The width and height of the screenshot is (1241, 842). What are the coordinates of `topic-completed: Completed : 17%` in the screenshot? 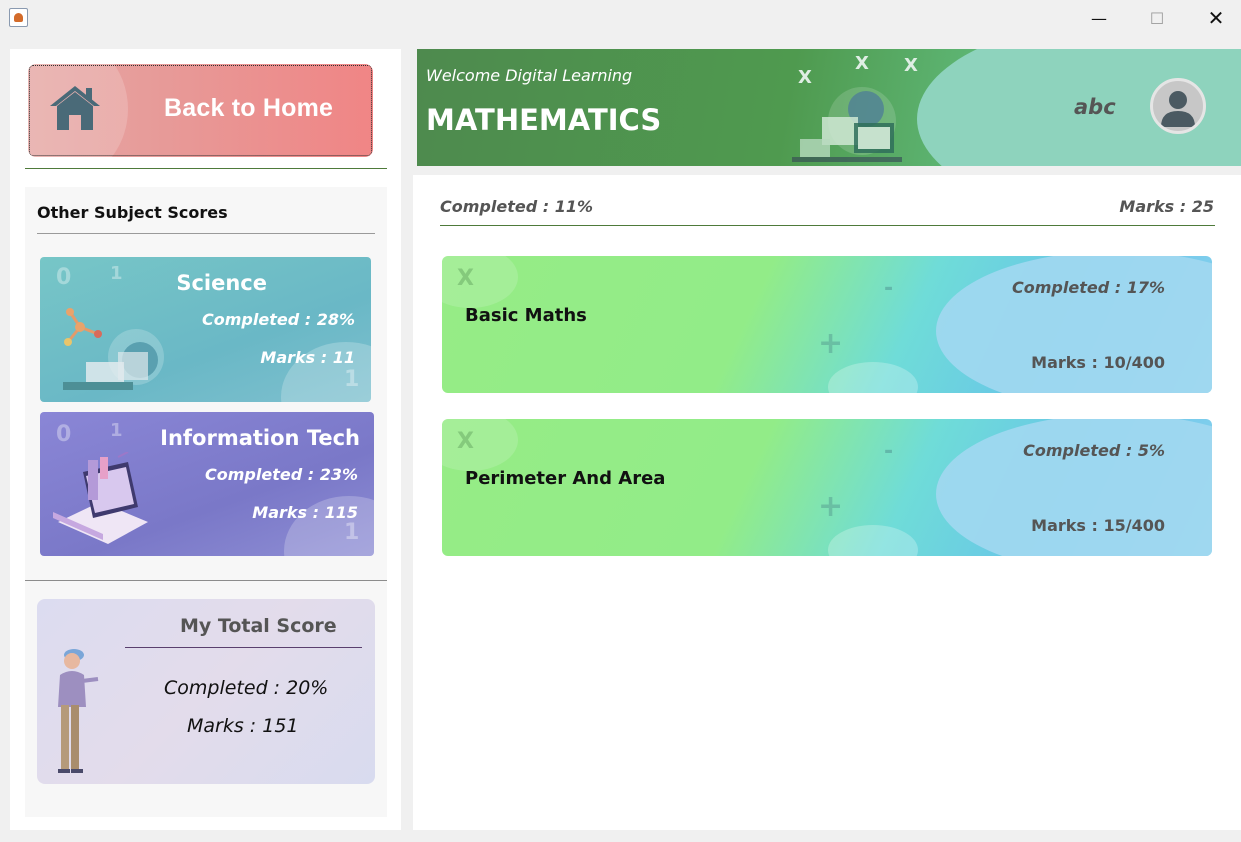 It's located at (1088, 287).